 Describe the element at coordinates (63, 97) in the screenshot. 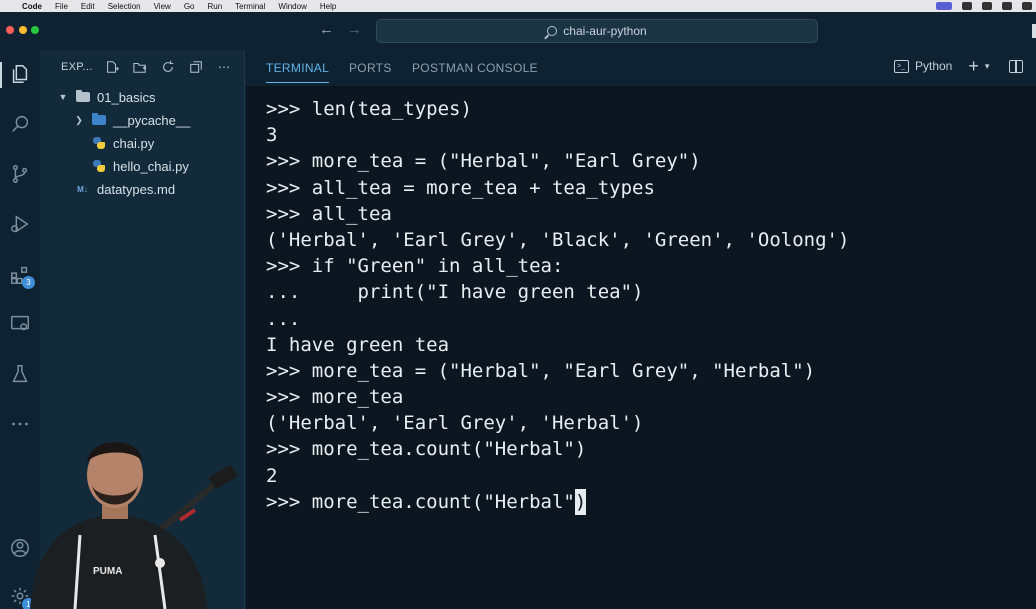

I see `chevron-down-icon: ▼` at that location.